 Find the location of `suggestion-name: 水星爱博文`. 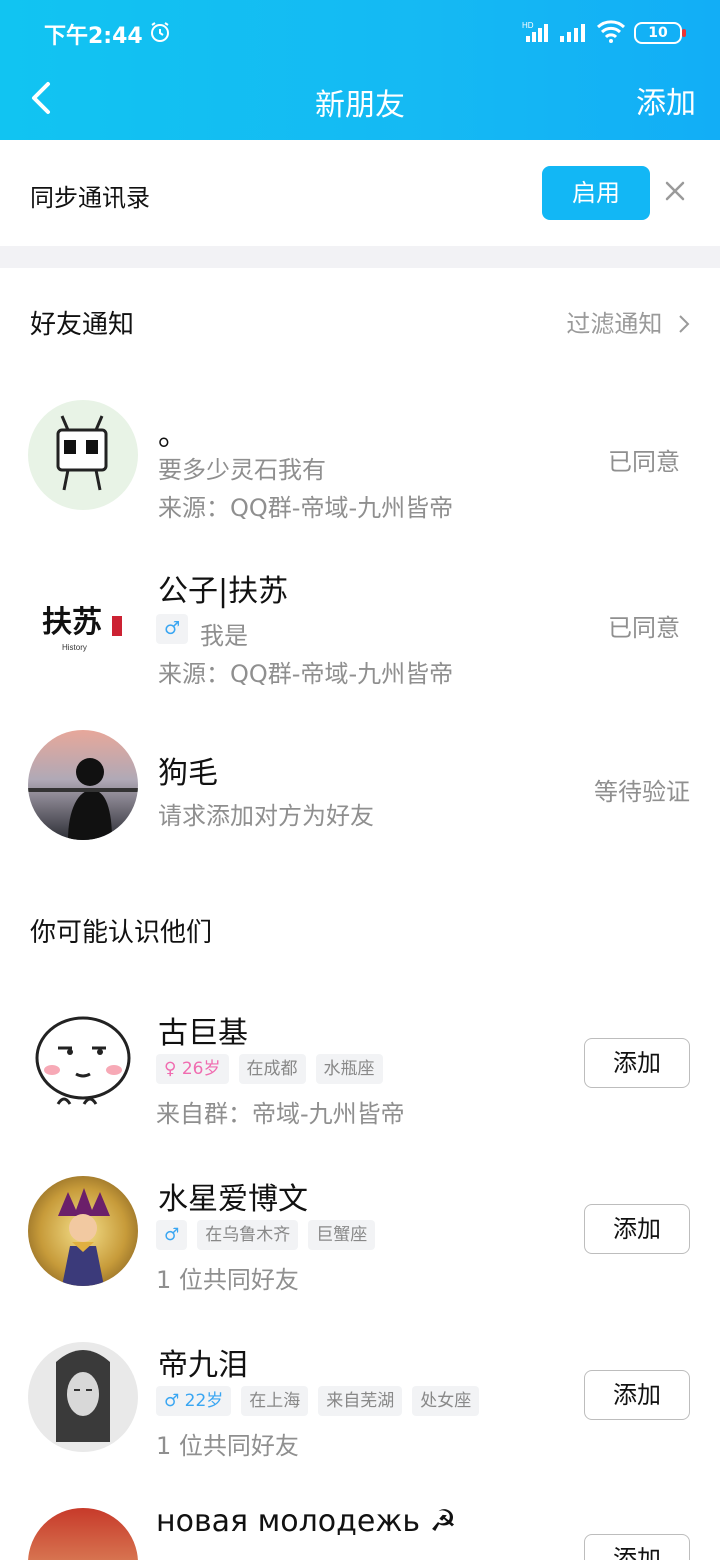

suggestion-name: 水星爱博文 is located at coordinates (233, 1199).